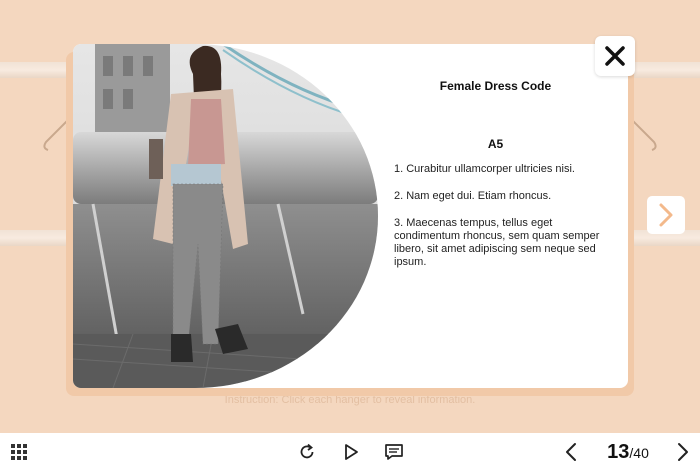 This screenshot has height=470, width=700. I want to click on close-button, so click(615, 56).